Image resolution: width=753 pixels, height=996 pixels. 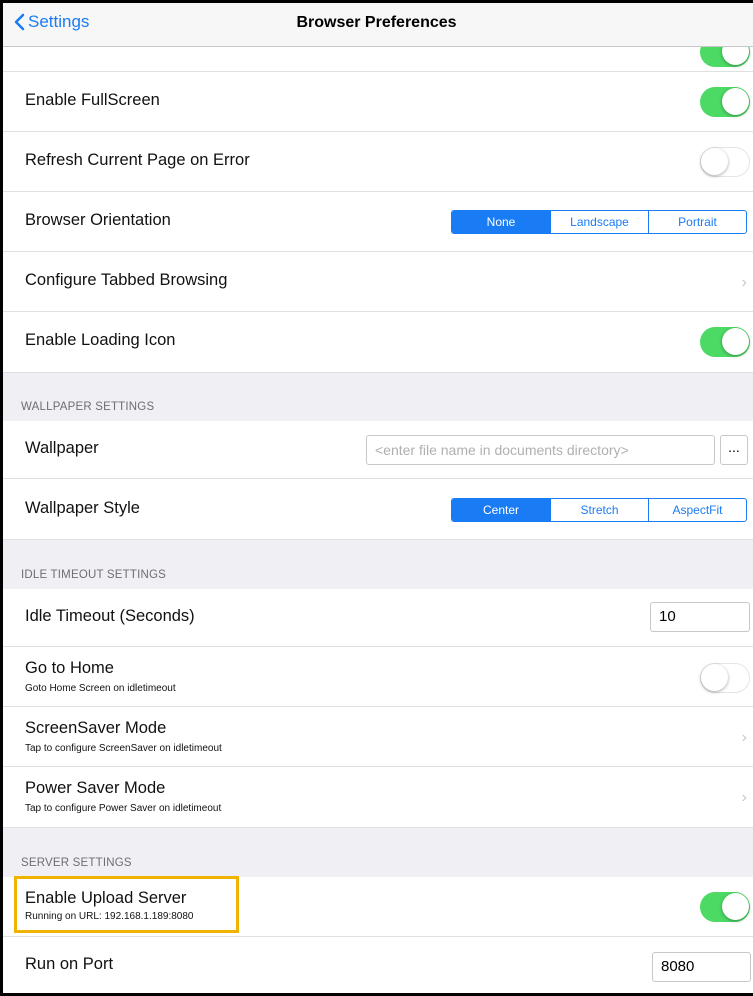 I want to click on refresh-label: Refresh Current Page on Error, so click(x=137, y=160).